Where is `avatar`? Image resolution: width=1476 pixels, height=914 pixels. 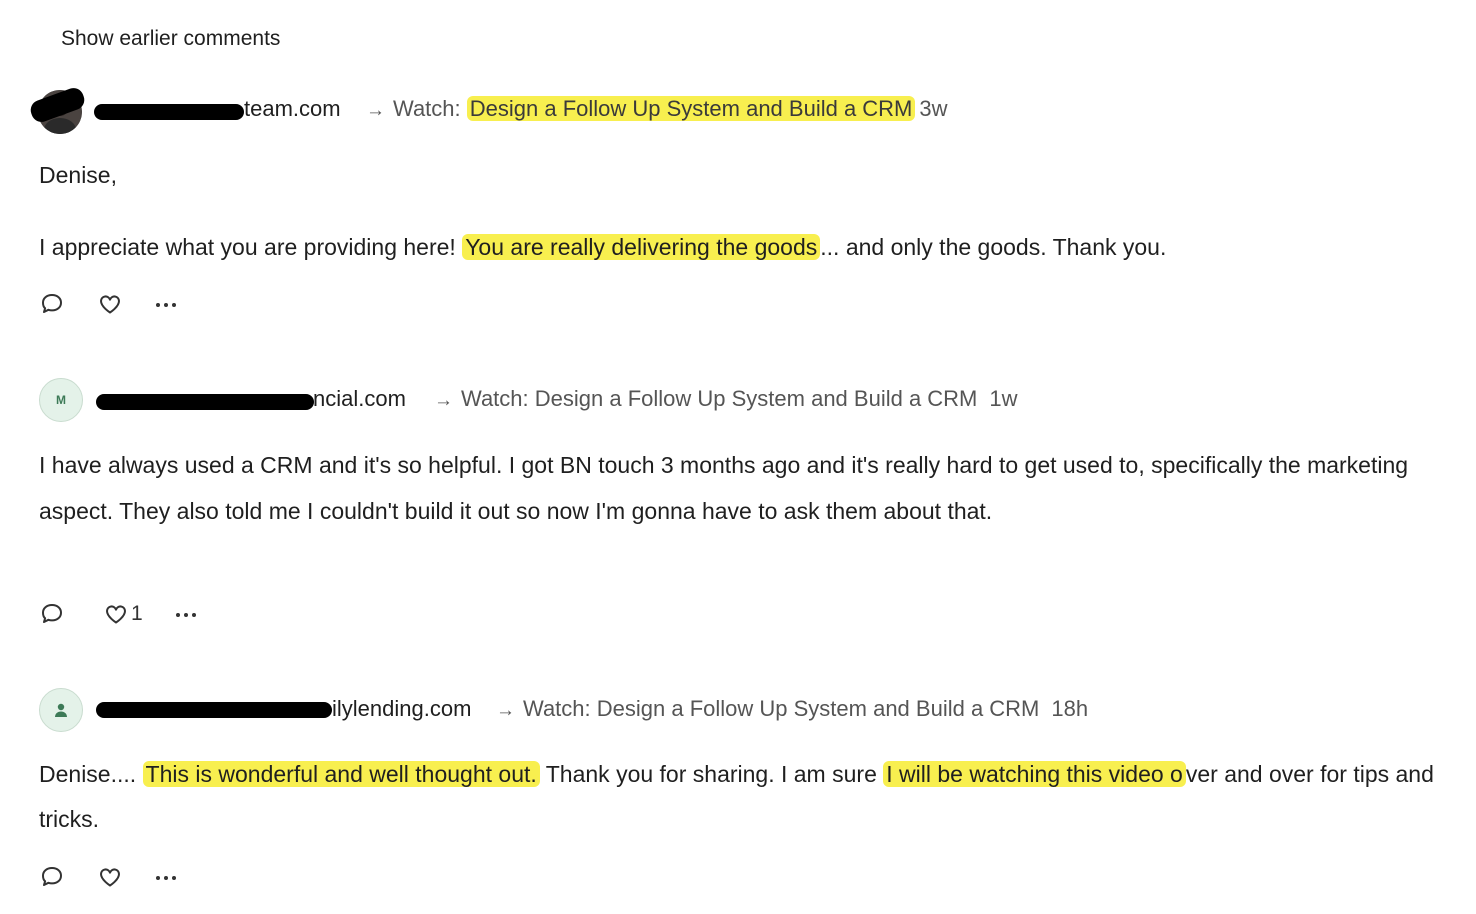 avatar is located at coordinates (61, 710).